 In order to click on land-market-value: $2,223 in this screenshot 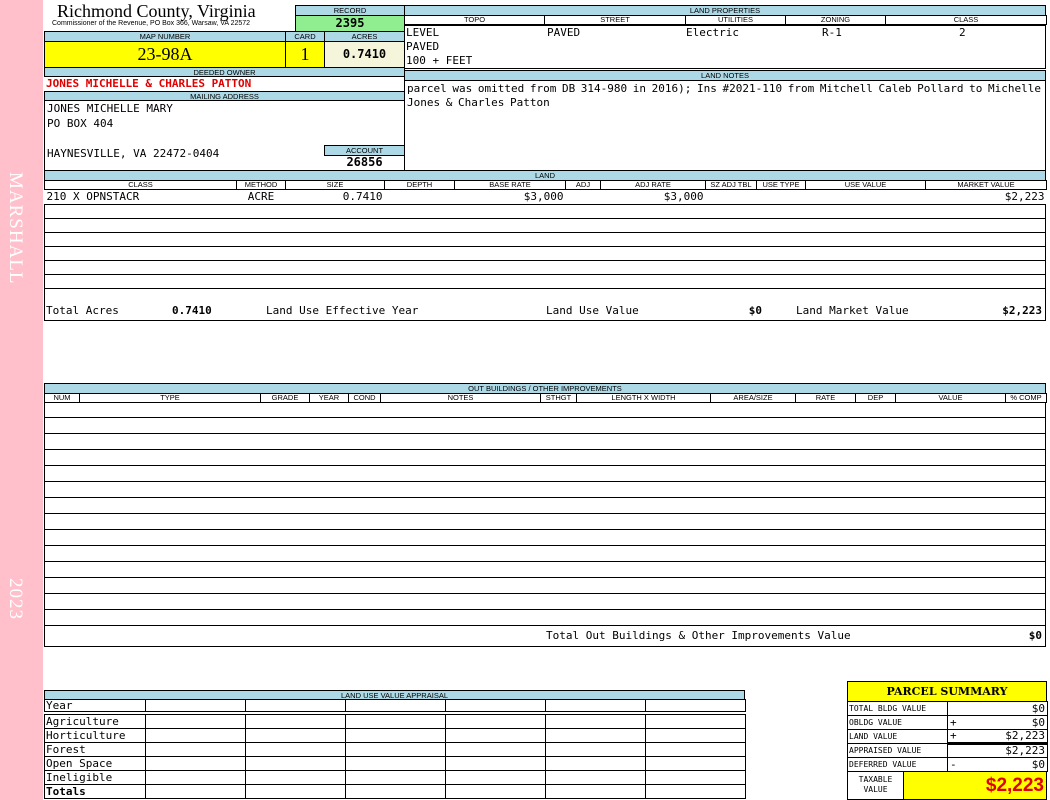, I will do `click(1024, 197)`.